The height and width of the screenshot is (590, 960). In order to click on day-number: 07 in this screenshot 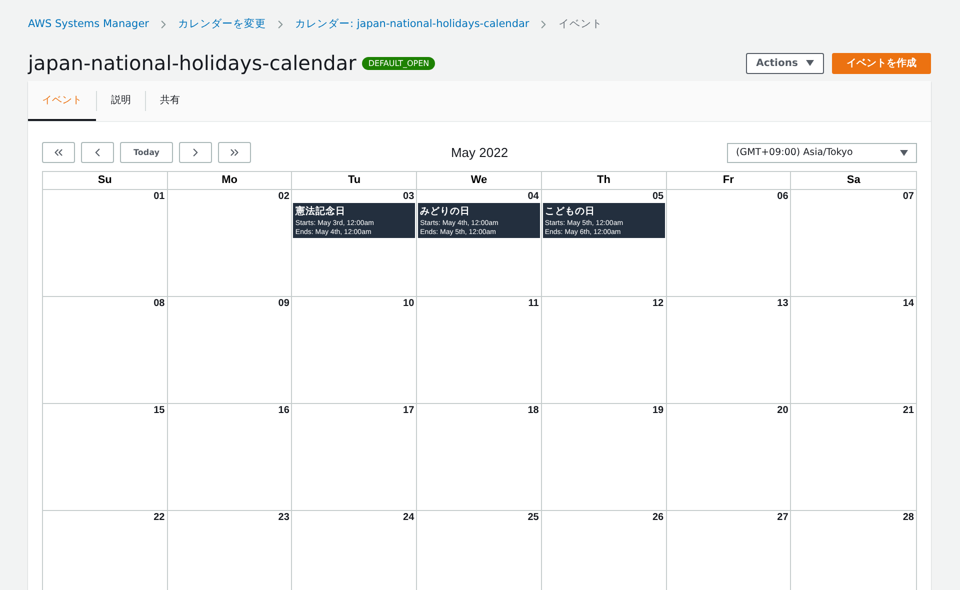, I will do `click(908, 196)`.